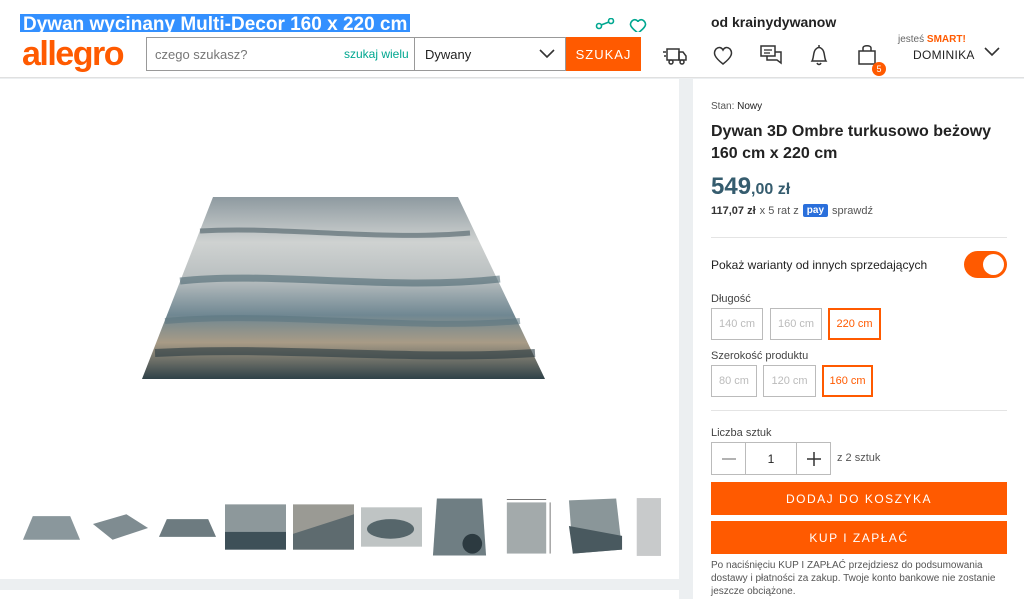  What do you see at coordinates (603, 54) in the screenshot?
I see `search-button: SZUKAJ` at bounding box center [603, 54].